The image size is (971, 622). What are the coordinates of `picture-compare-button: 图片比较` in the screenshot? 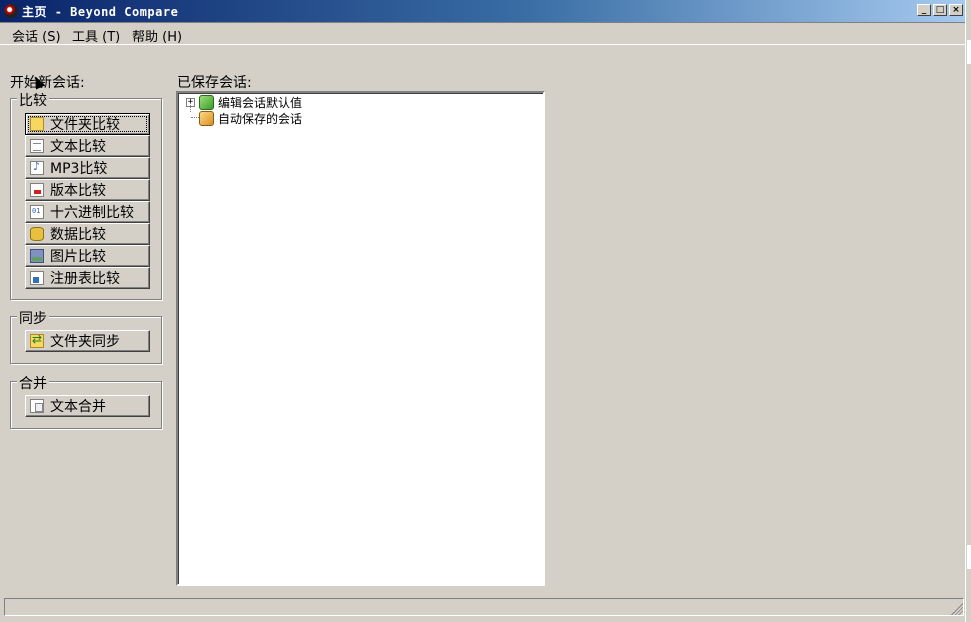 It's located at (87, 256).